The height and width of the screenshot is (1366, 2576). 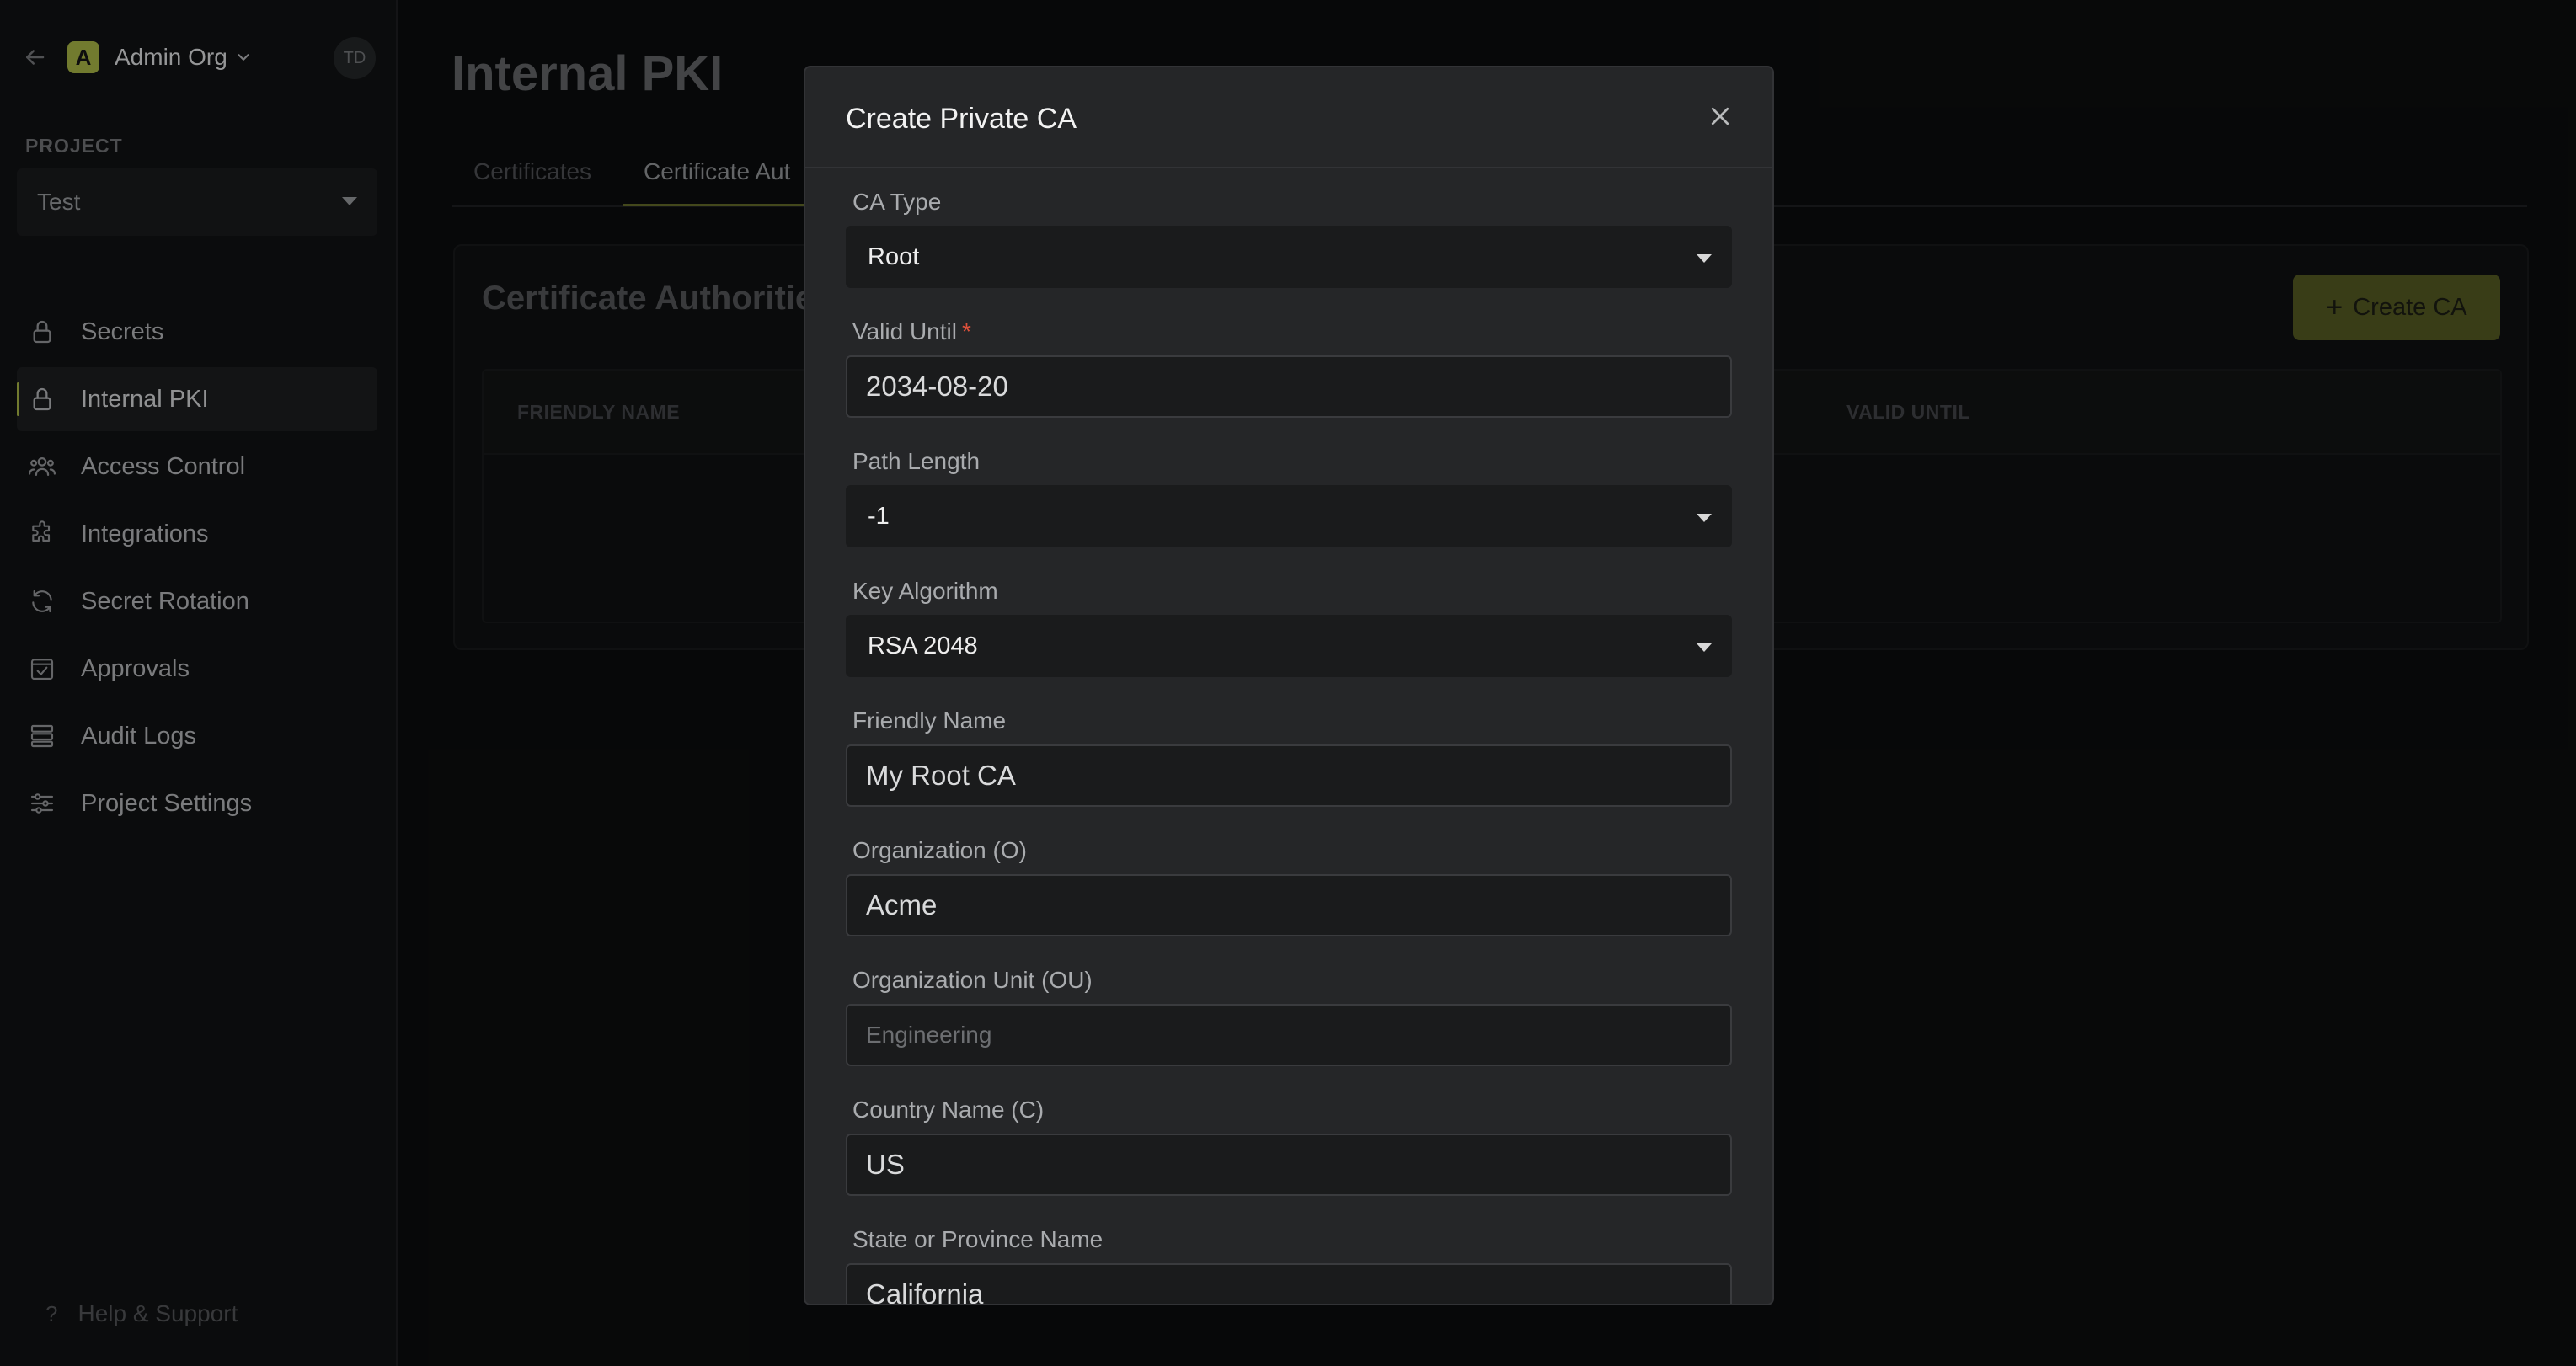 What do you see at coordinates (978, 1239) in the screenshot?
I see `state-label: State or Province Name` at bounding box center [978, 1239].